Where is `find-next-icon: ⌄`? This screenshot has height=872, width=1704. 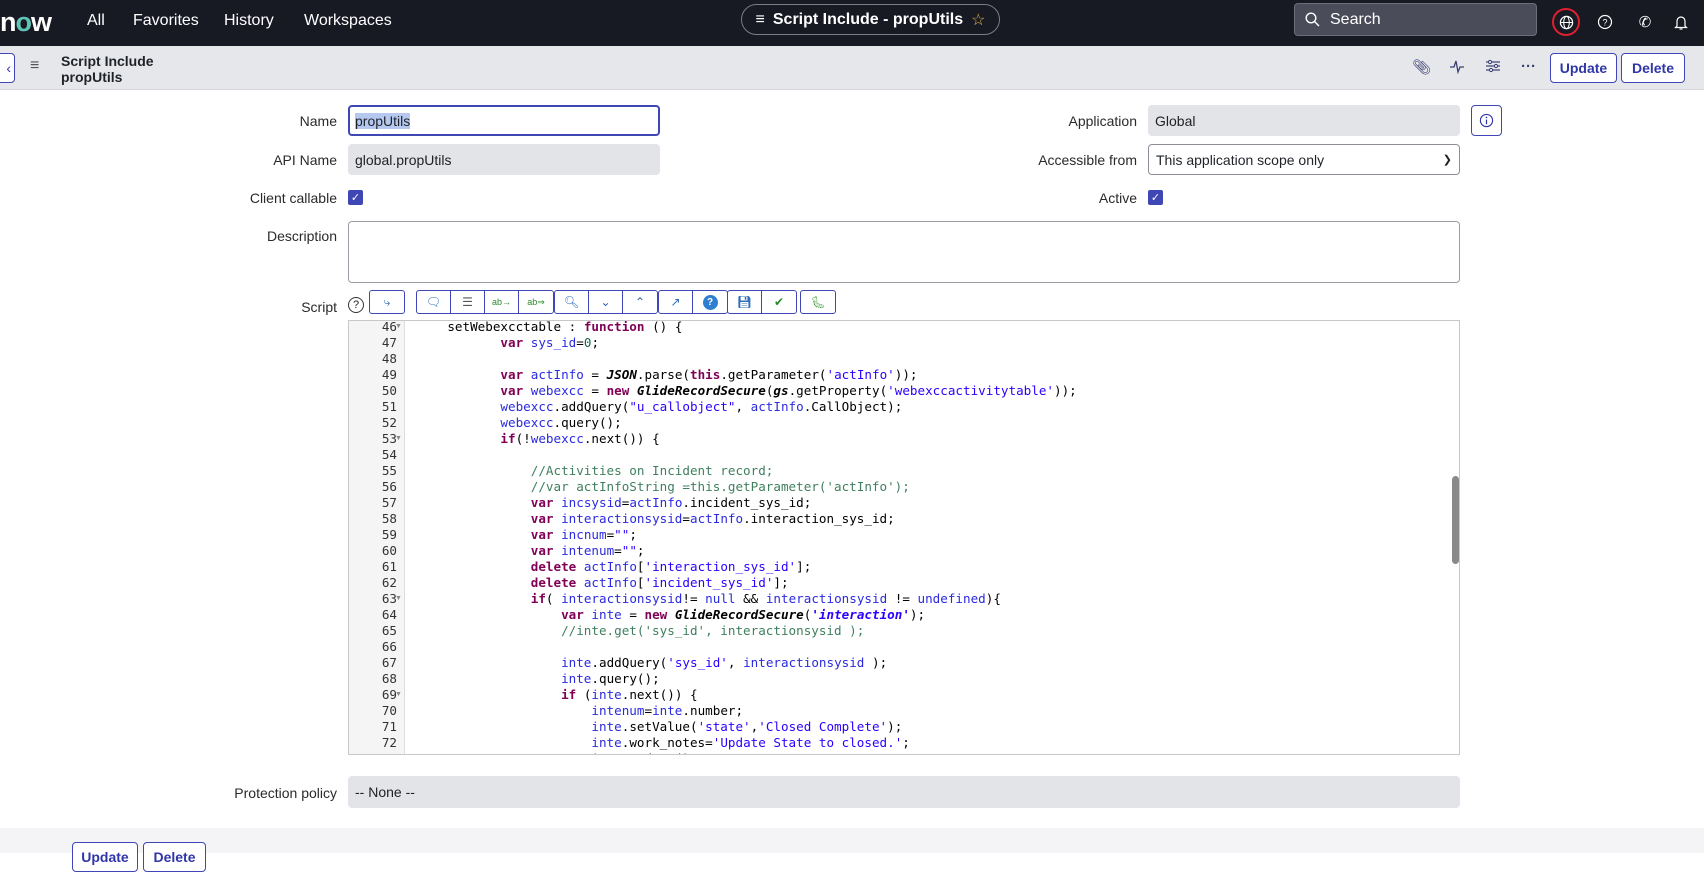 find-next-icon: ⌄ is located at coordinates (606, 302).